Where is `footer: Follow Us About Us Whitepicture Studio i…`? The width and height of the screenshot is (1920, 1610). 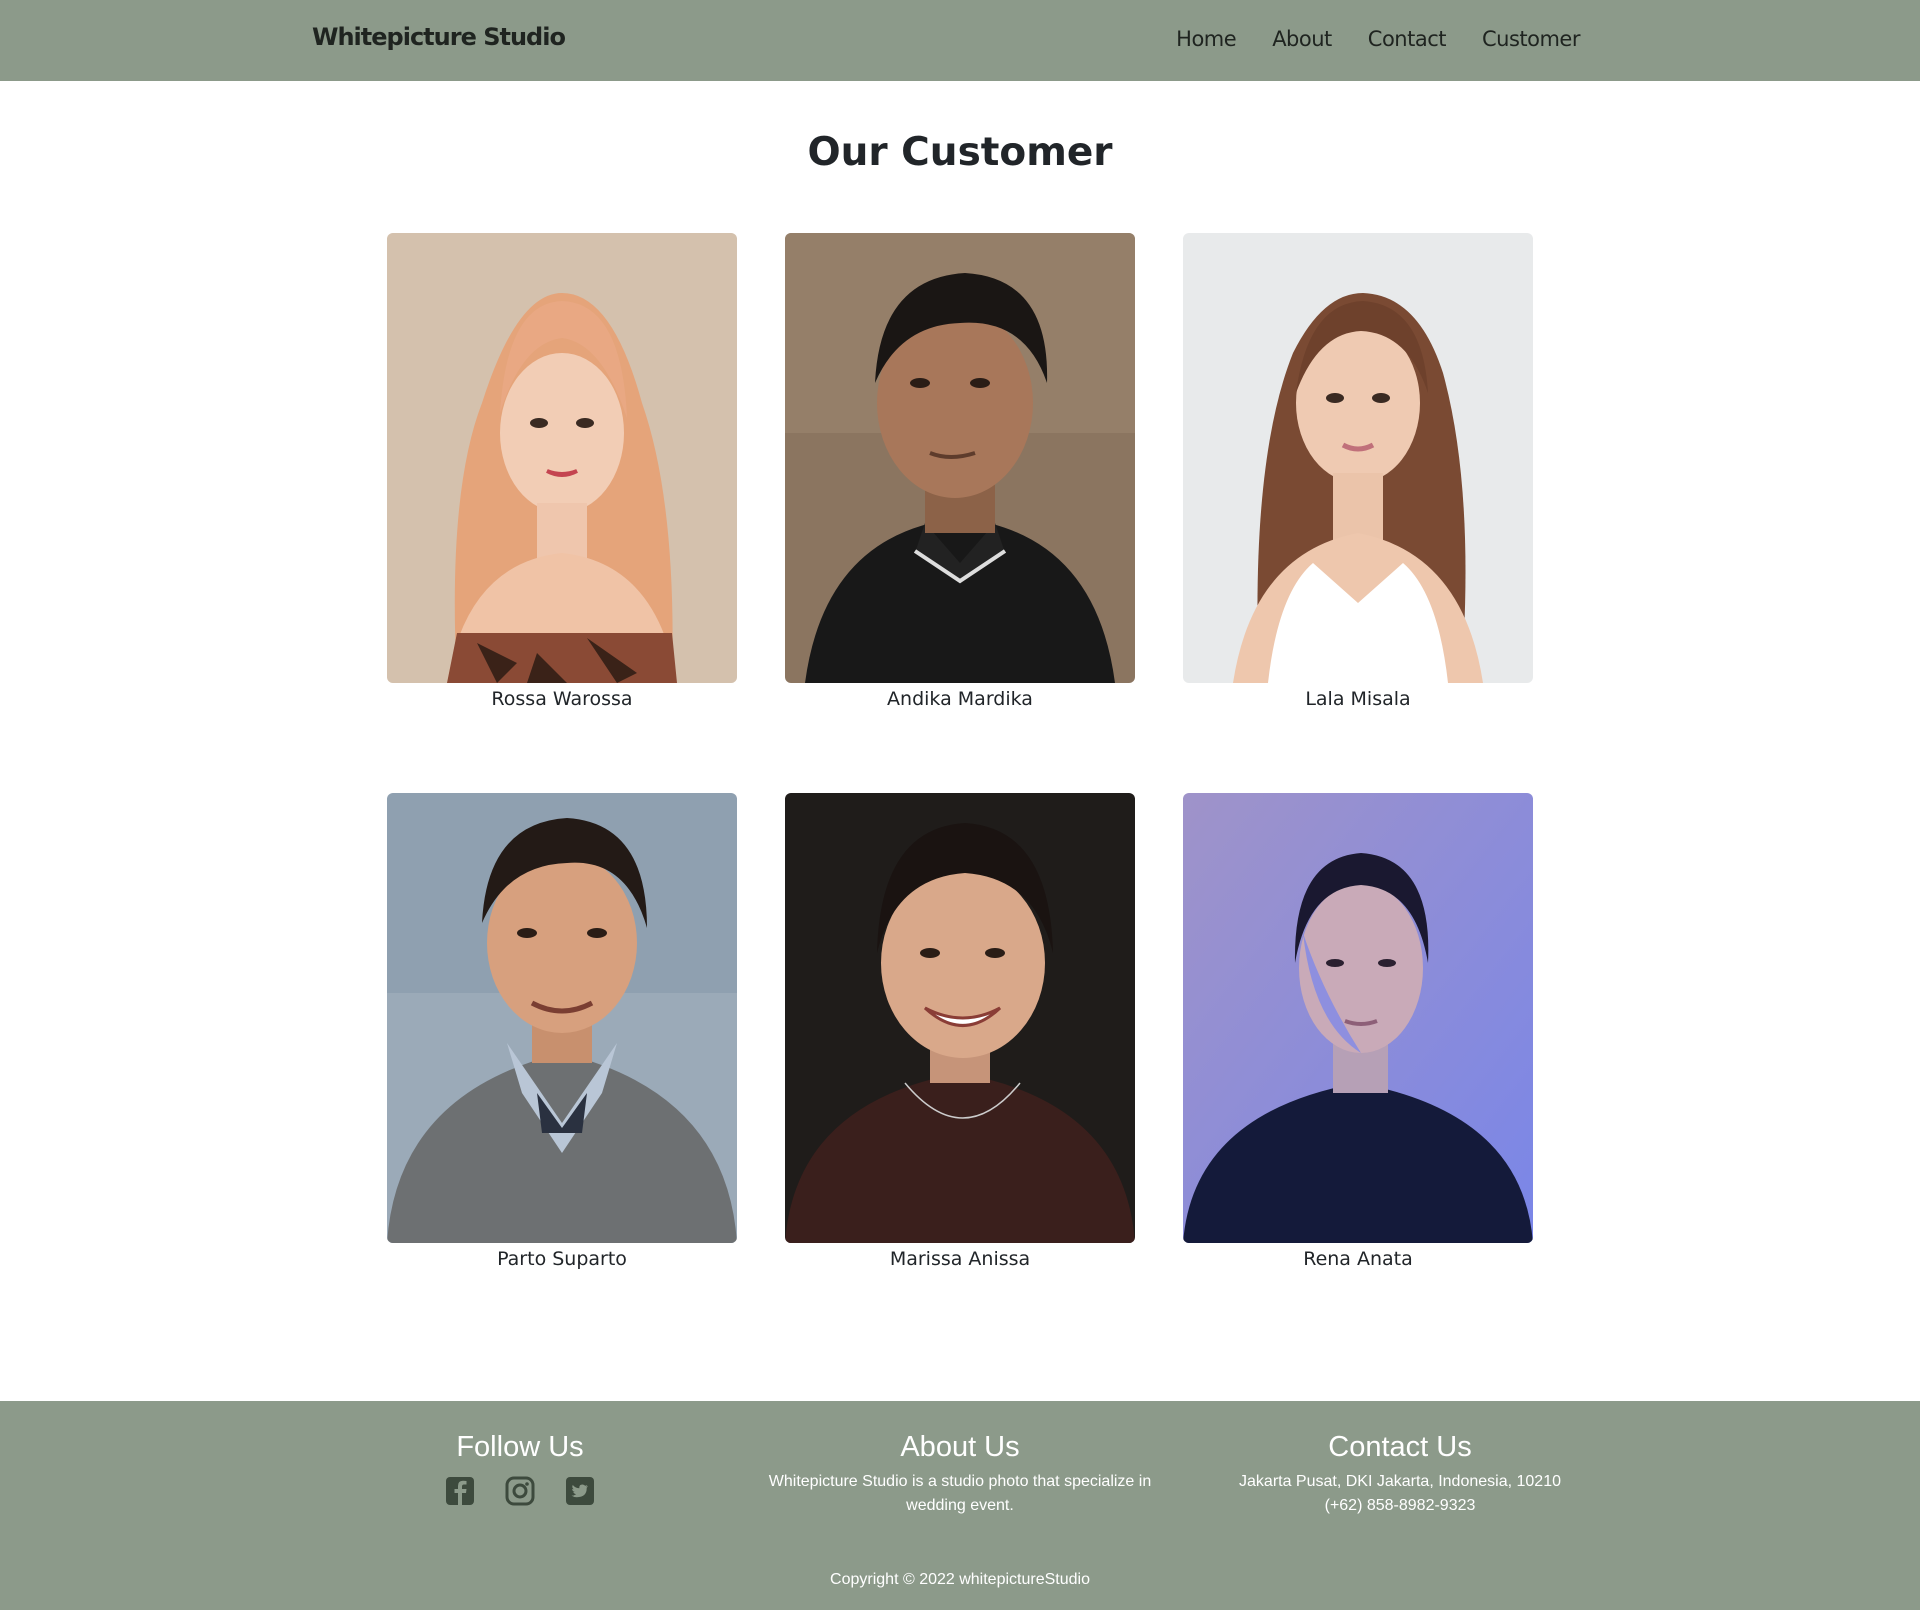 footer: Follow Us About Us Whitepicture Studio i… is located at coordinates (960, 1505).